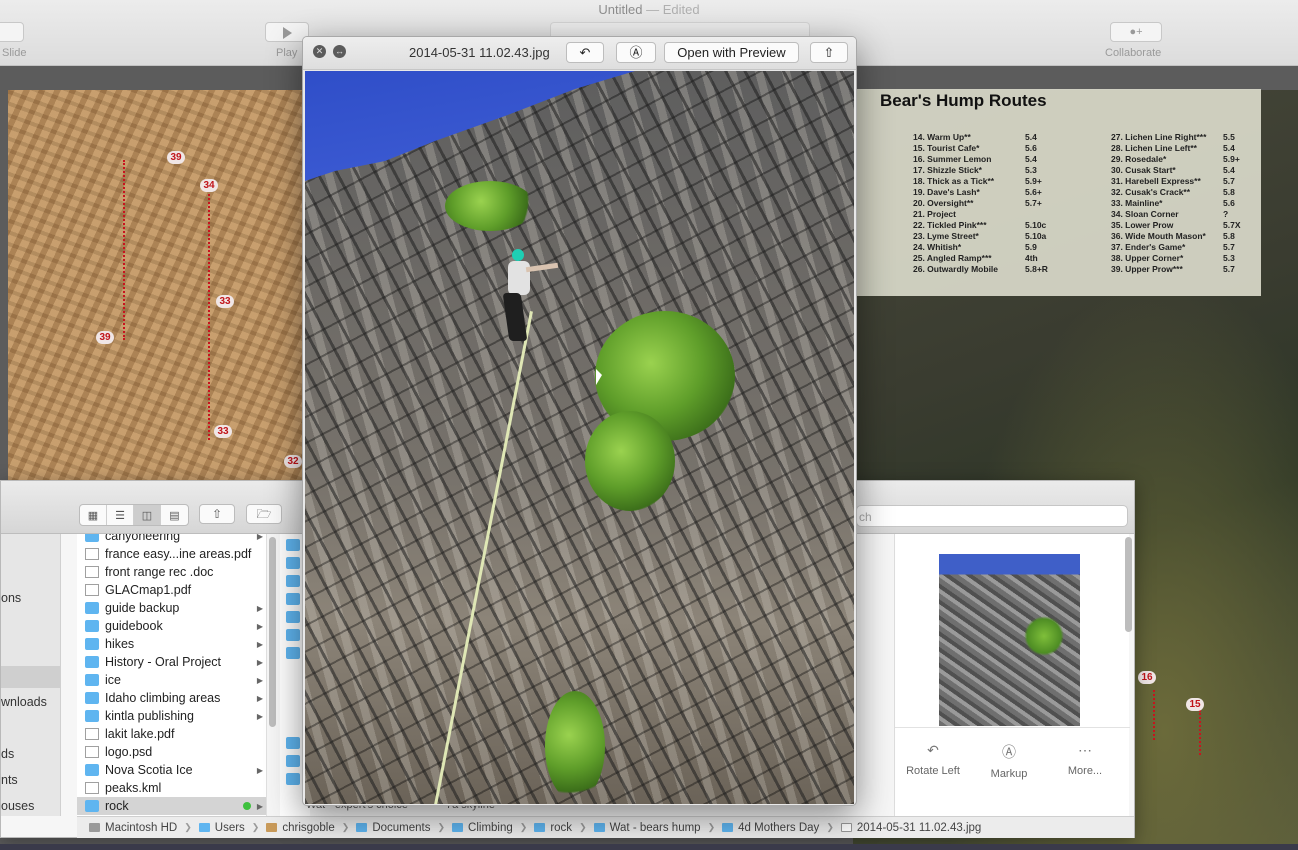 The width and height of the screenshot is (1298, 850). I want to click on file-name: canyoneering, so click(143, 538).